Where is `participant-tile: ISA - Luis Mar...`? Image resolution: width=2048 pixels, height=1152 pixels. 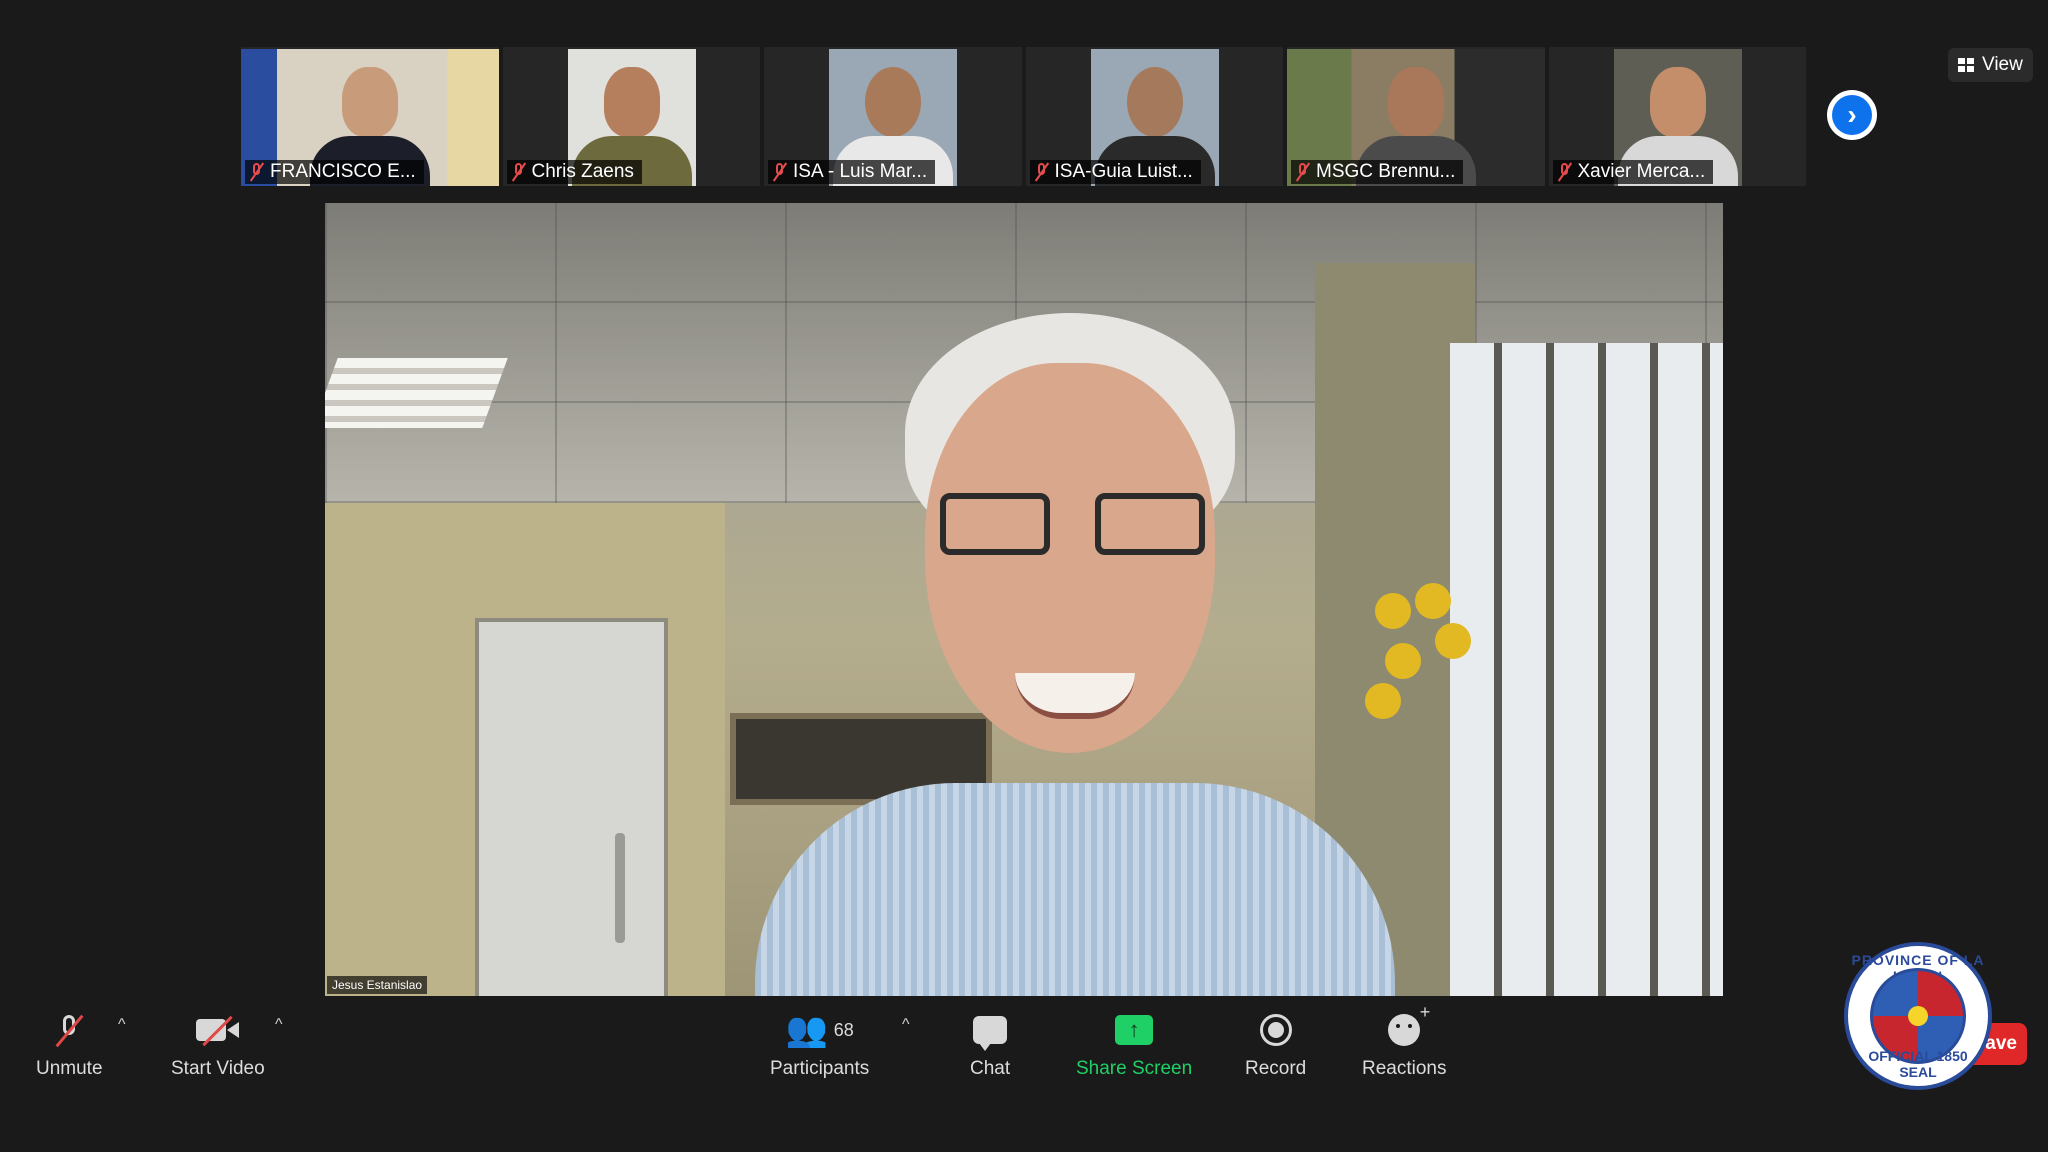 participant-tile: ISA - Luis Mar... is located at coordinates (893, 116).